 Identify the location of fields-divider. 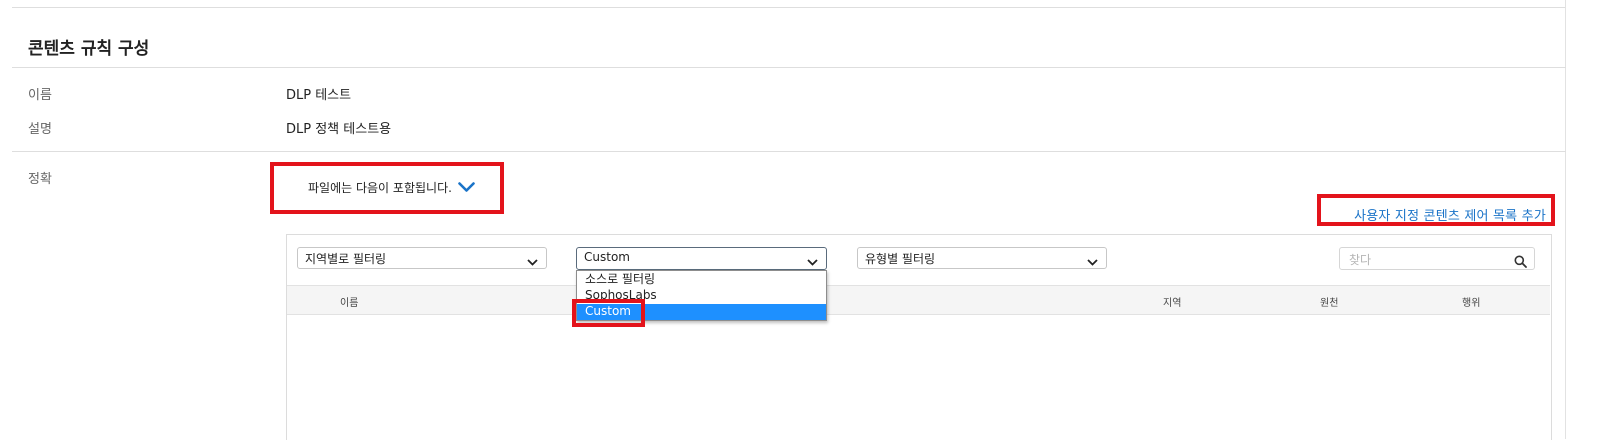
(789, 151).